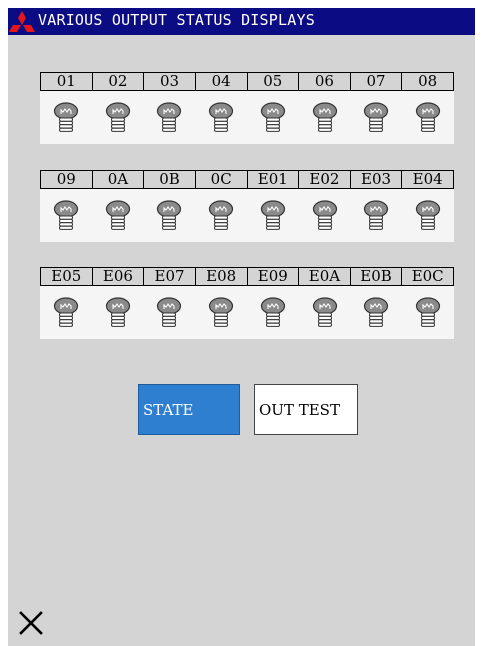 Image resolution: width=483 pixels, height=646 pixels. I want to click on output-label: E0B, so click(375, 276).